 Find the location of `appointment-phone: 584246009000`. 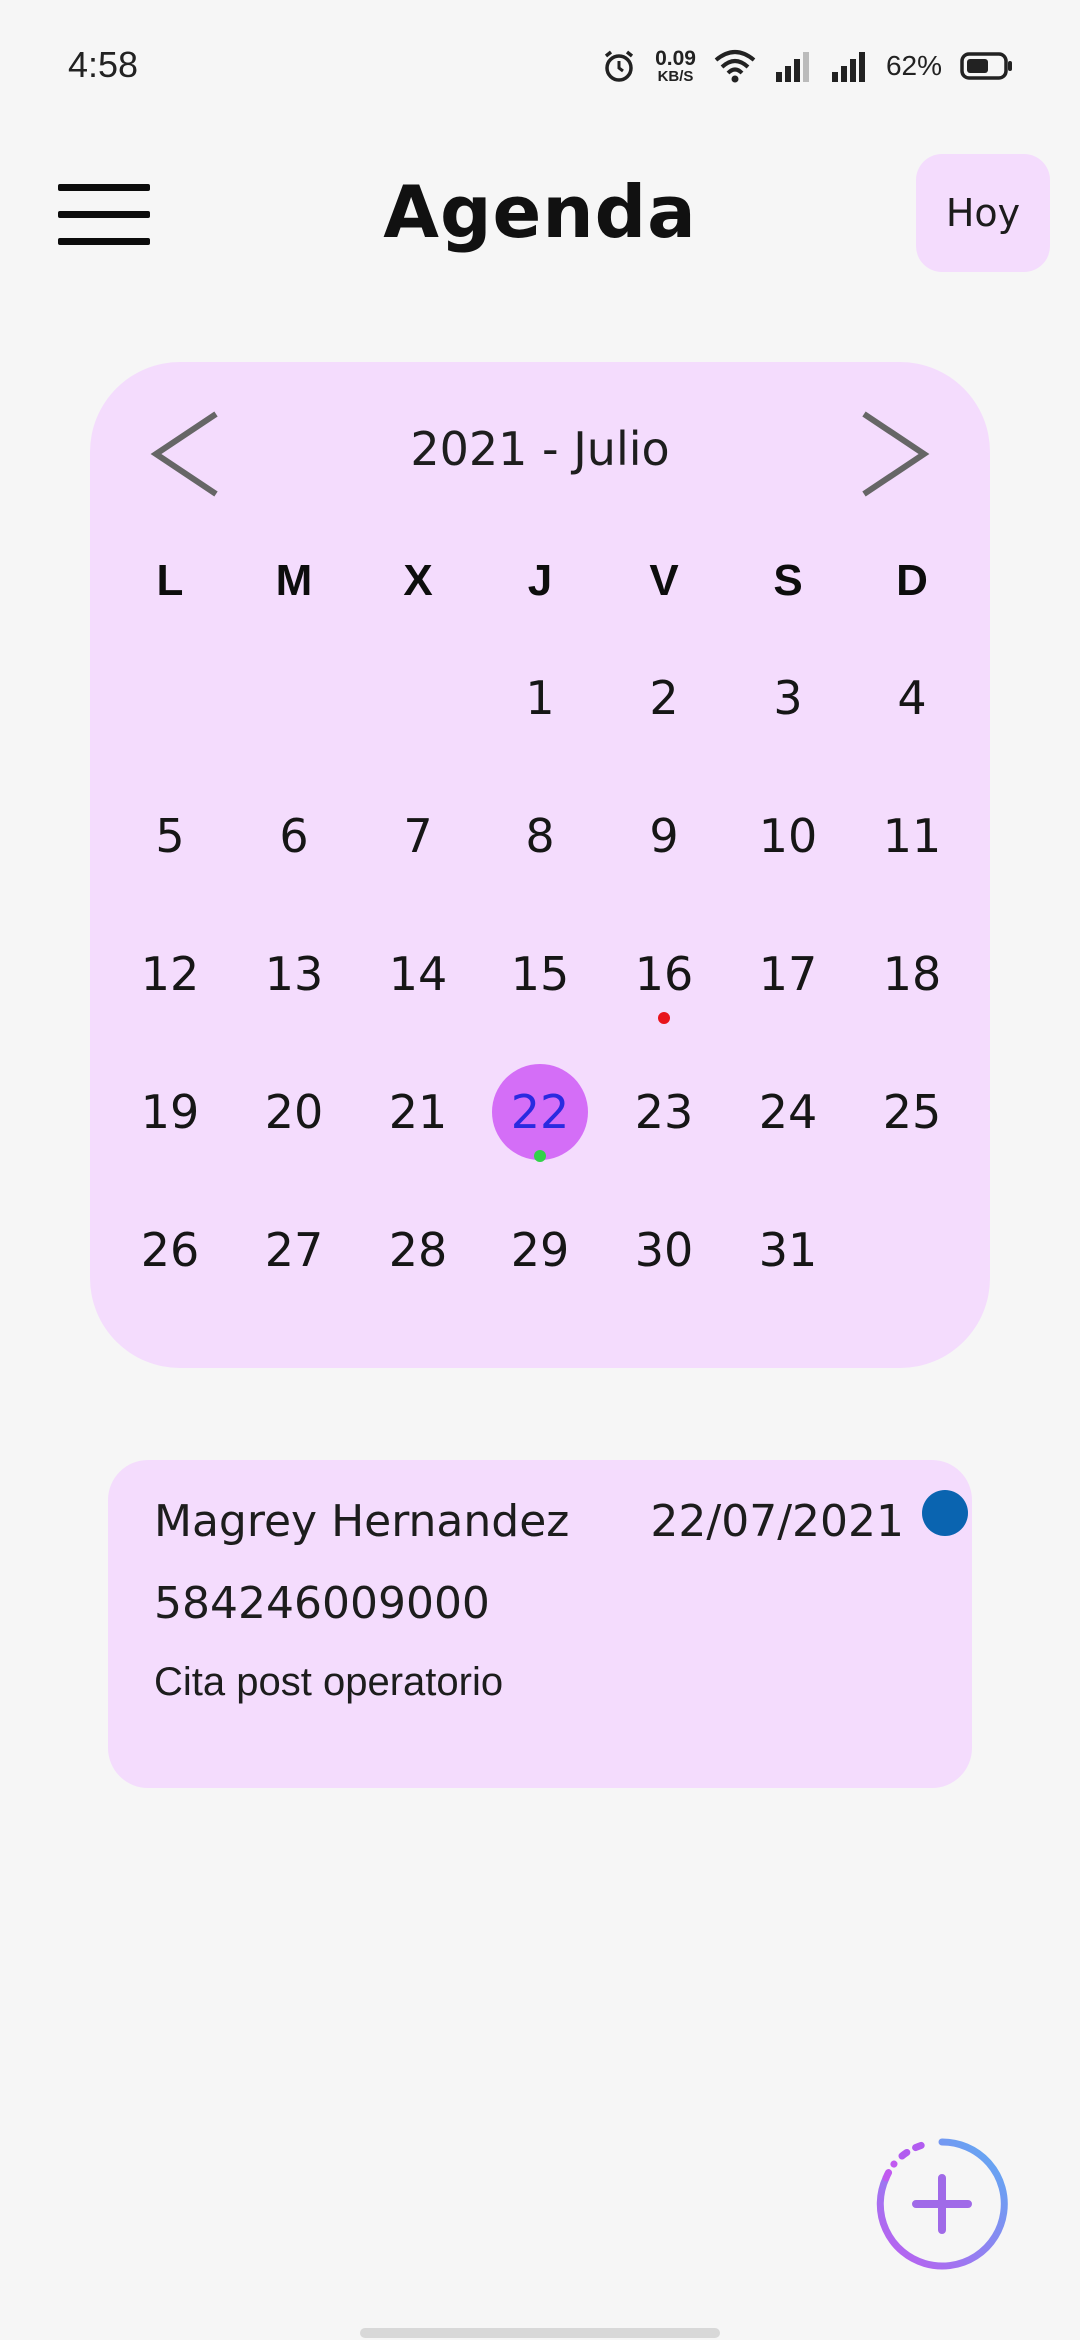

appointment-phone: 584246009000 is located at coordinates (322, 1603).